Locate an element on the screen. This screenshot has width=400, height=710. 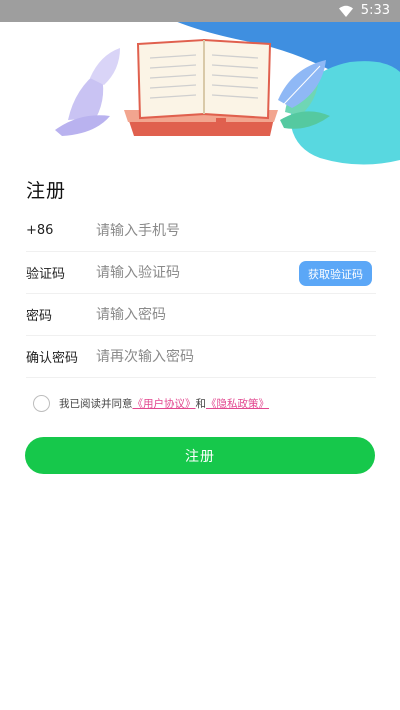
agreement-and: 和 is located at coordinates (201, 404).